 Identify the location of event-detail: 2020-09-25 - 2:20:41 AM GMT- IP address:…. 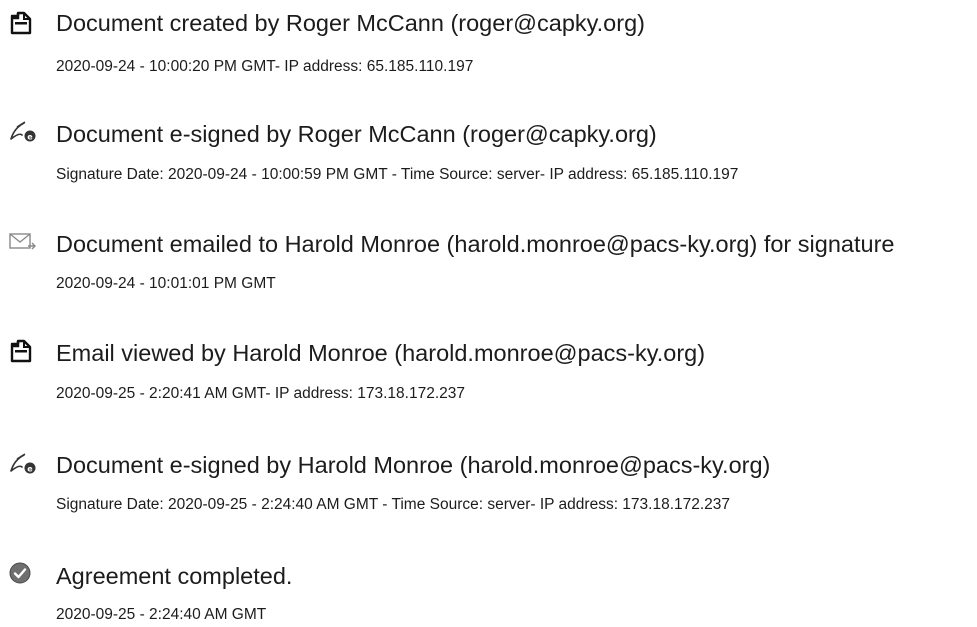
(261, 393).